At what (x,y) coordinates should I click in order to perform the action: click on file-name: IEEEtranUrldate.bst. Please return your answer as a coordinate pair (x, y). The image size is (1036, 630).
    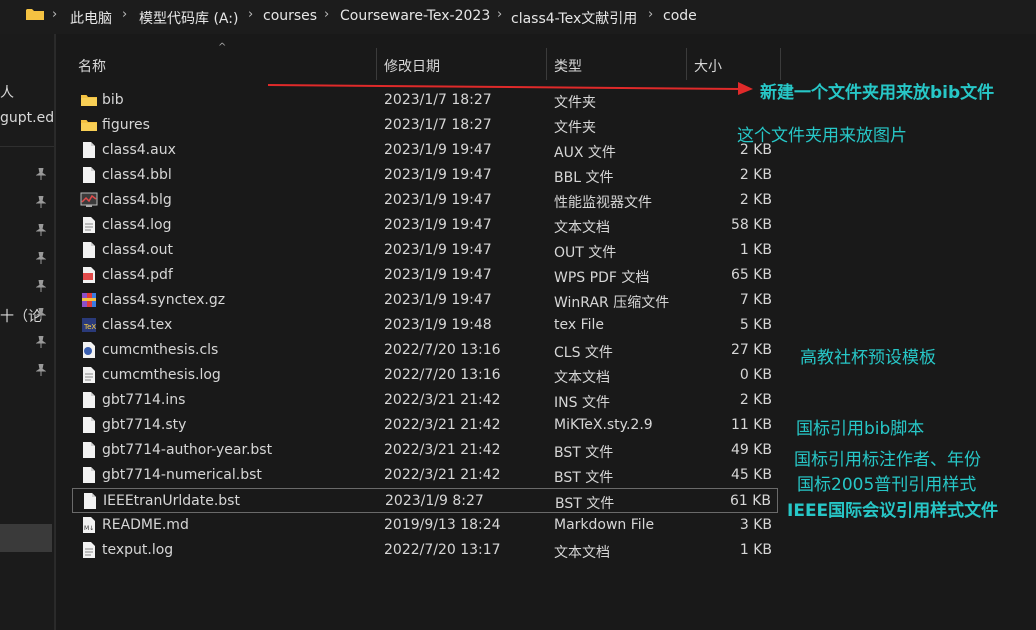
    Looking at the image, I should click on (171, 501).